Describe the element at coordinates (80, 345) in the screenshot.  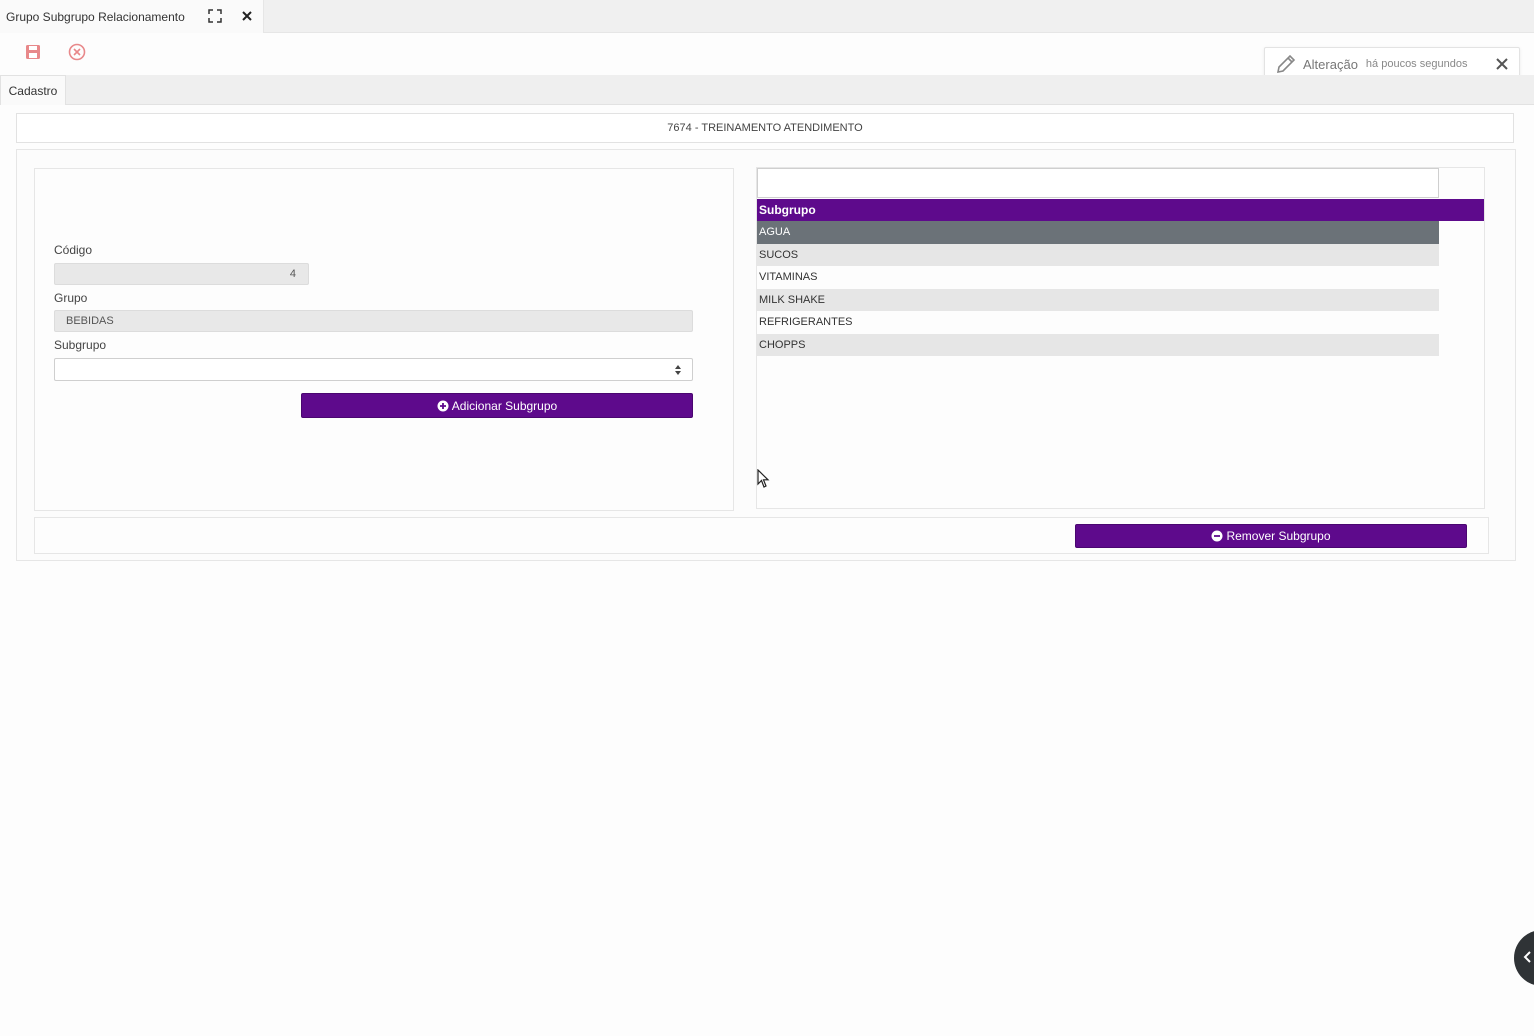
I see `subgrupo-label: Subgrupo` at that location.